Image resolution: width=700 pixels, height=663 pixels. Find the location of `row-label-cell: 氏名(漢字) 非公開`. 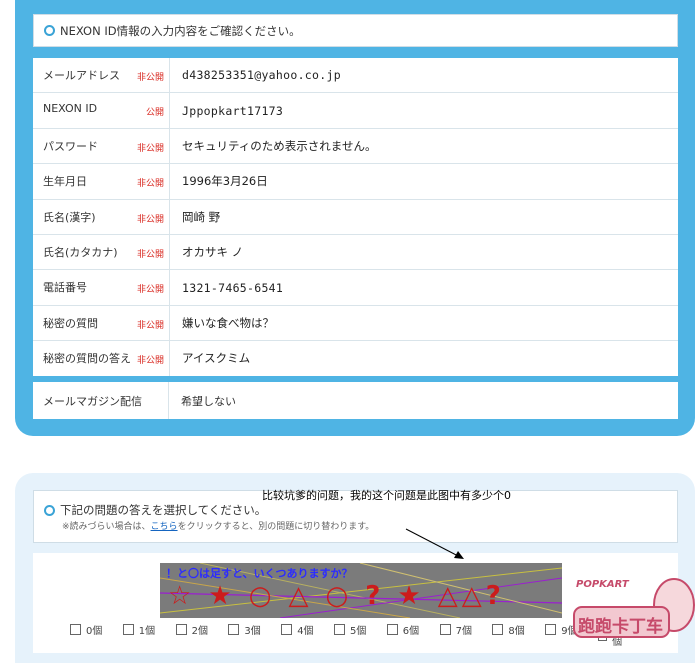

row-label-cell: 氏名(漢字) 非公開 is located at coordinates (101, 217).